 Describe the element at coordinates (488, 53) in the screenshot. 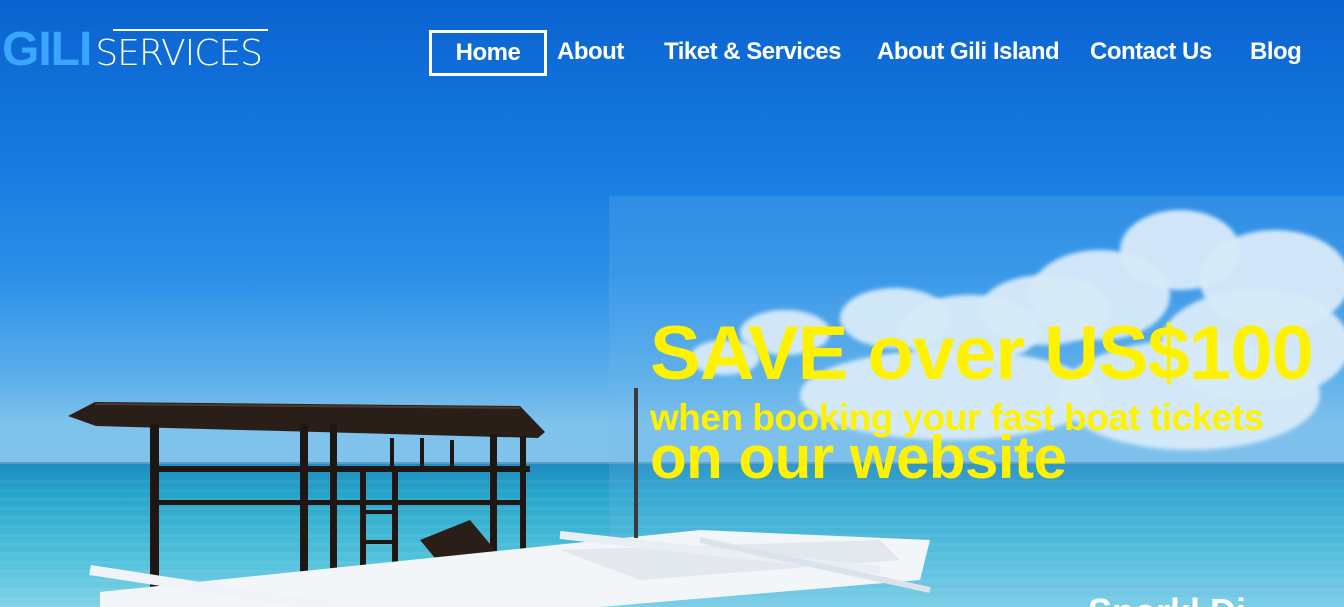

I see `nav-item-home: Home` at that location.